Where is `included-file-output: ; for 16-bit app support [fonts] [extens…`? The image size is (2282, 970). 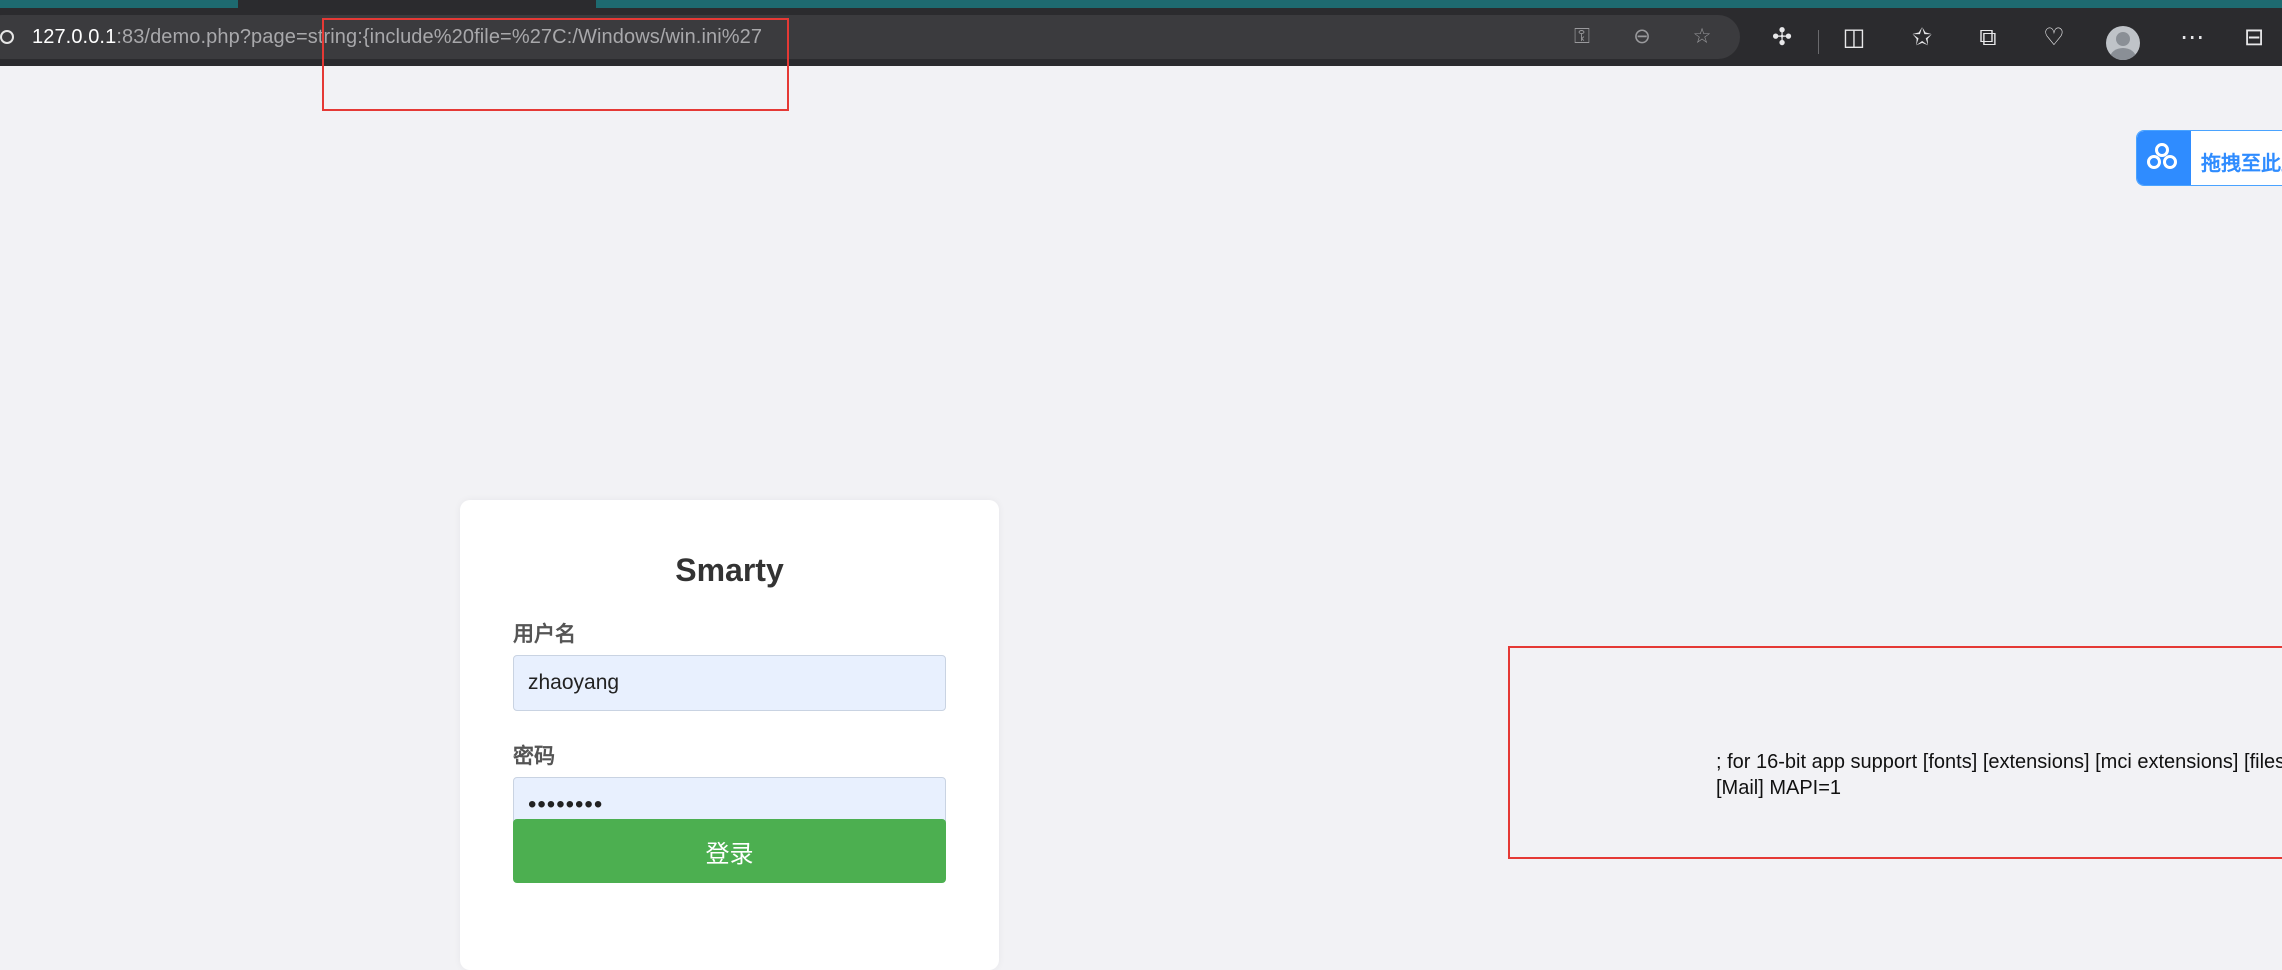 included-file-output: ; for 16-bit app support [fonts] [extens… is located at coordinates (1999, 775).